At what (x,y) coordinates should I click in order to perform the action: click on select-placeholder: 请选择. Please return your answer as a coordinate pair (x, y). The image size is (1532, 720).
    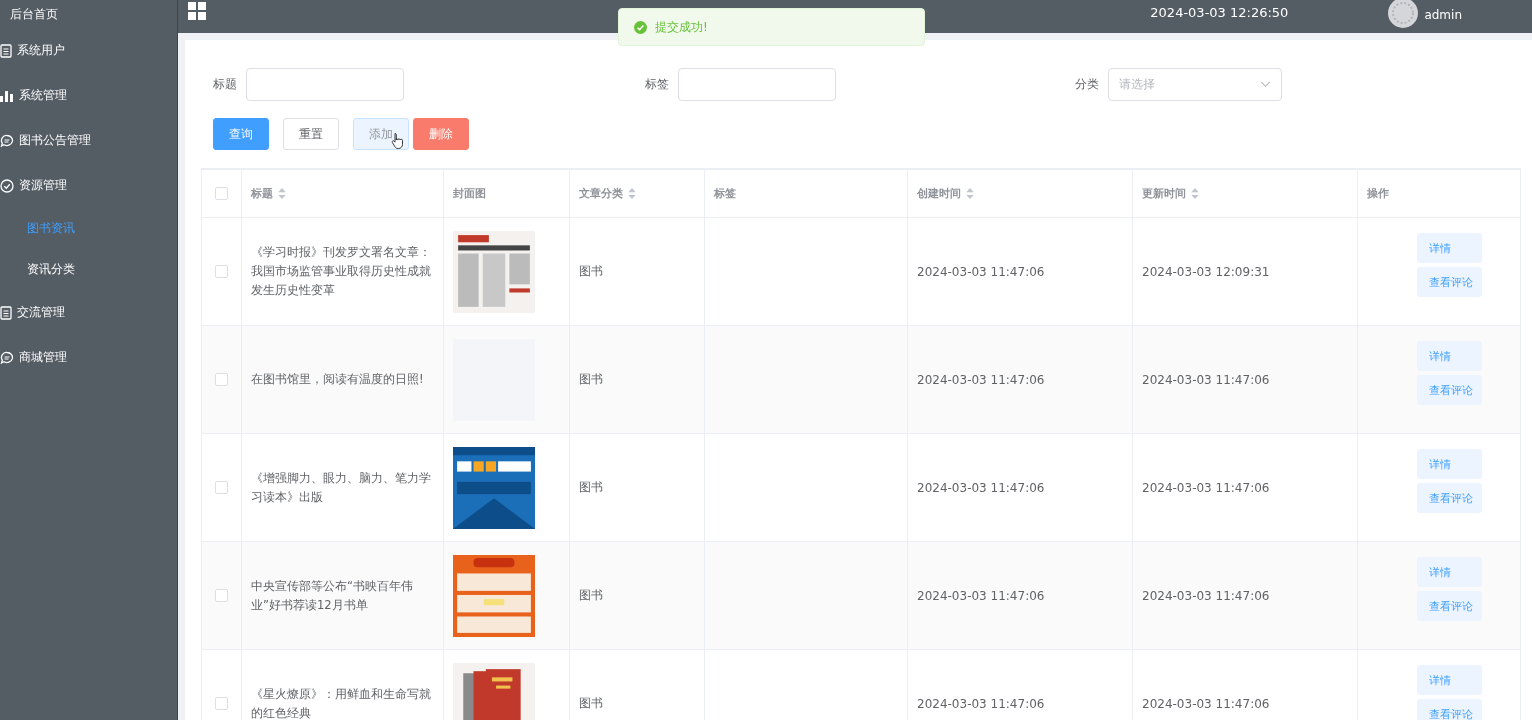
    Looking at the image, I should click on (1137, 84).